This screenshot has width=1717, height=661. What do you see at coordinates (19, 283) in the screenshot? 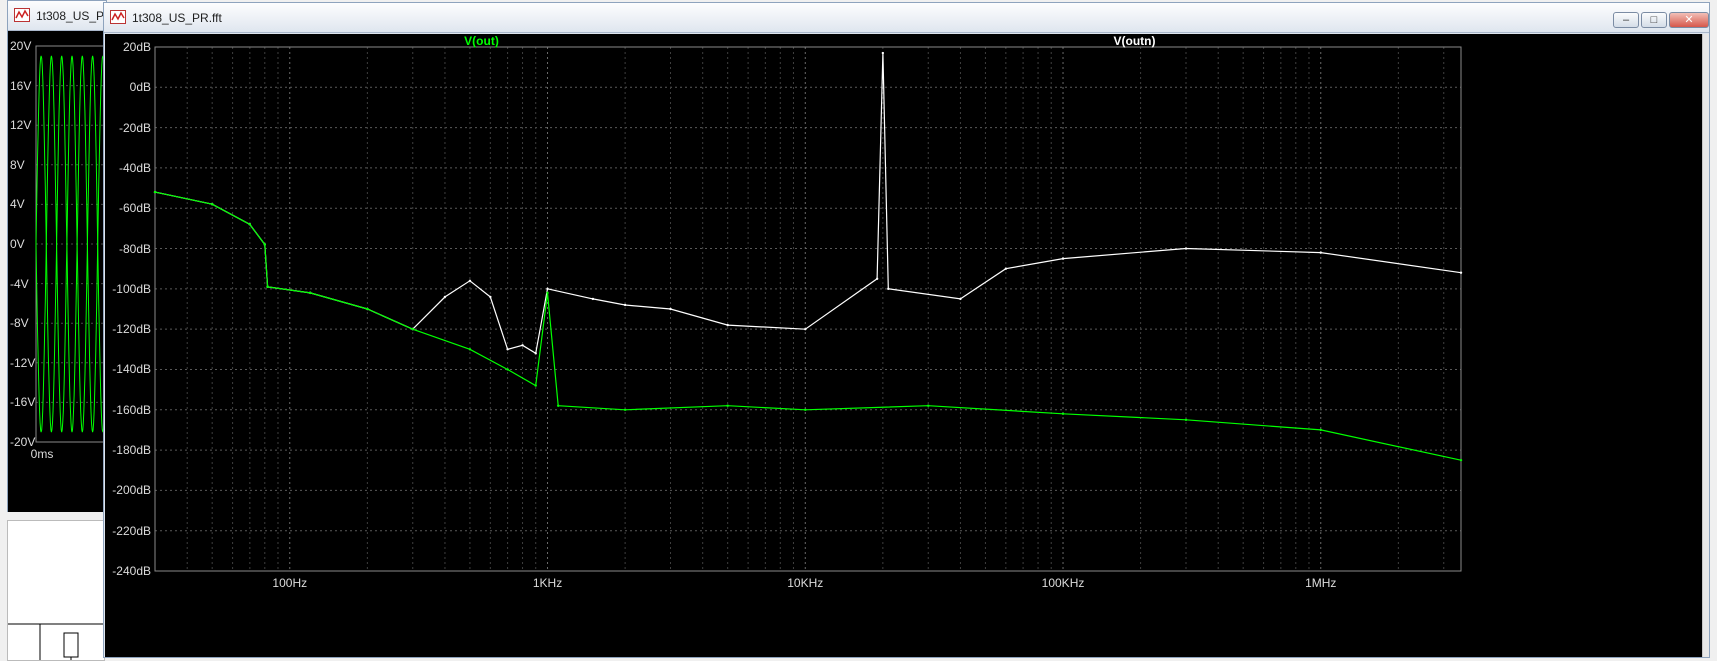
I see `transient-y-tick-label: -4V` at bounding box center [19, 283].